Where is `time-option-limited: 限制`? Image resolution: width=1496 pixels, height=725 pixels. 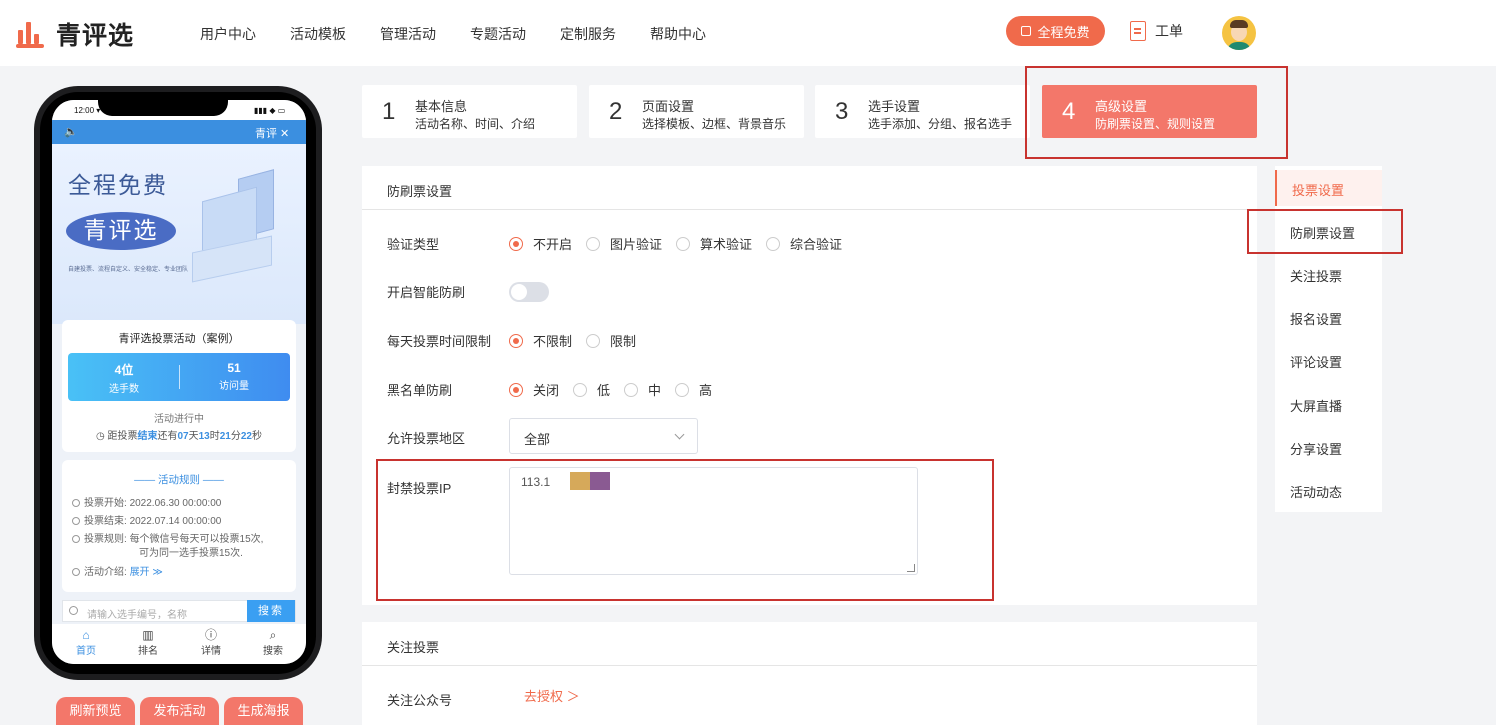 time-option-limited: 限制 is located at coordinates (611, 340).